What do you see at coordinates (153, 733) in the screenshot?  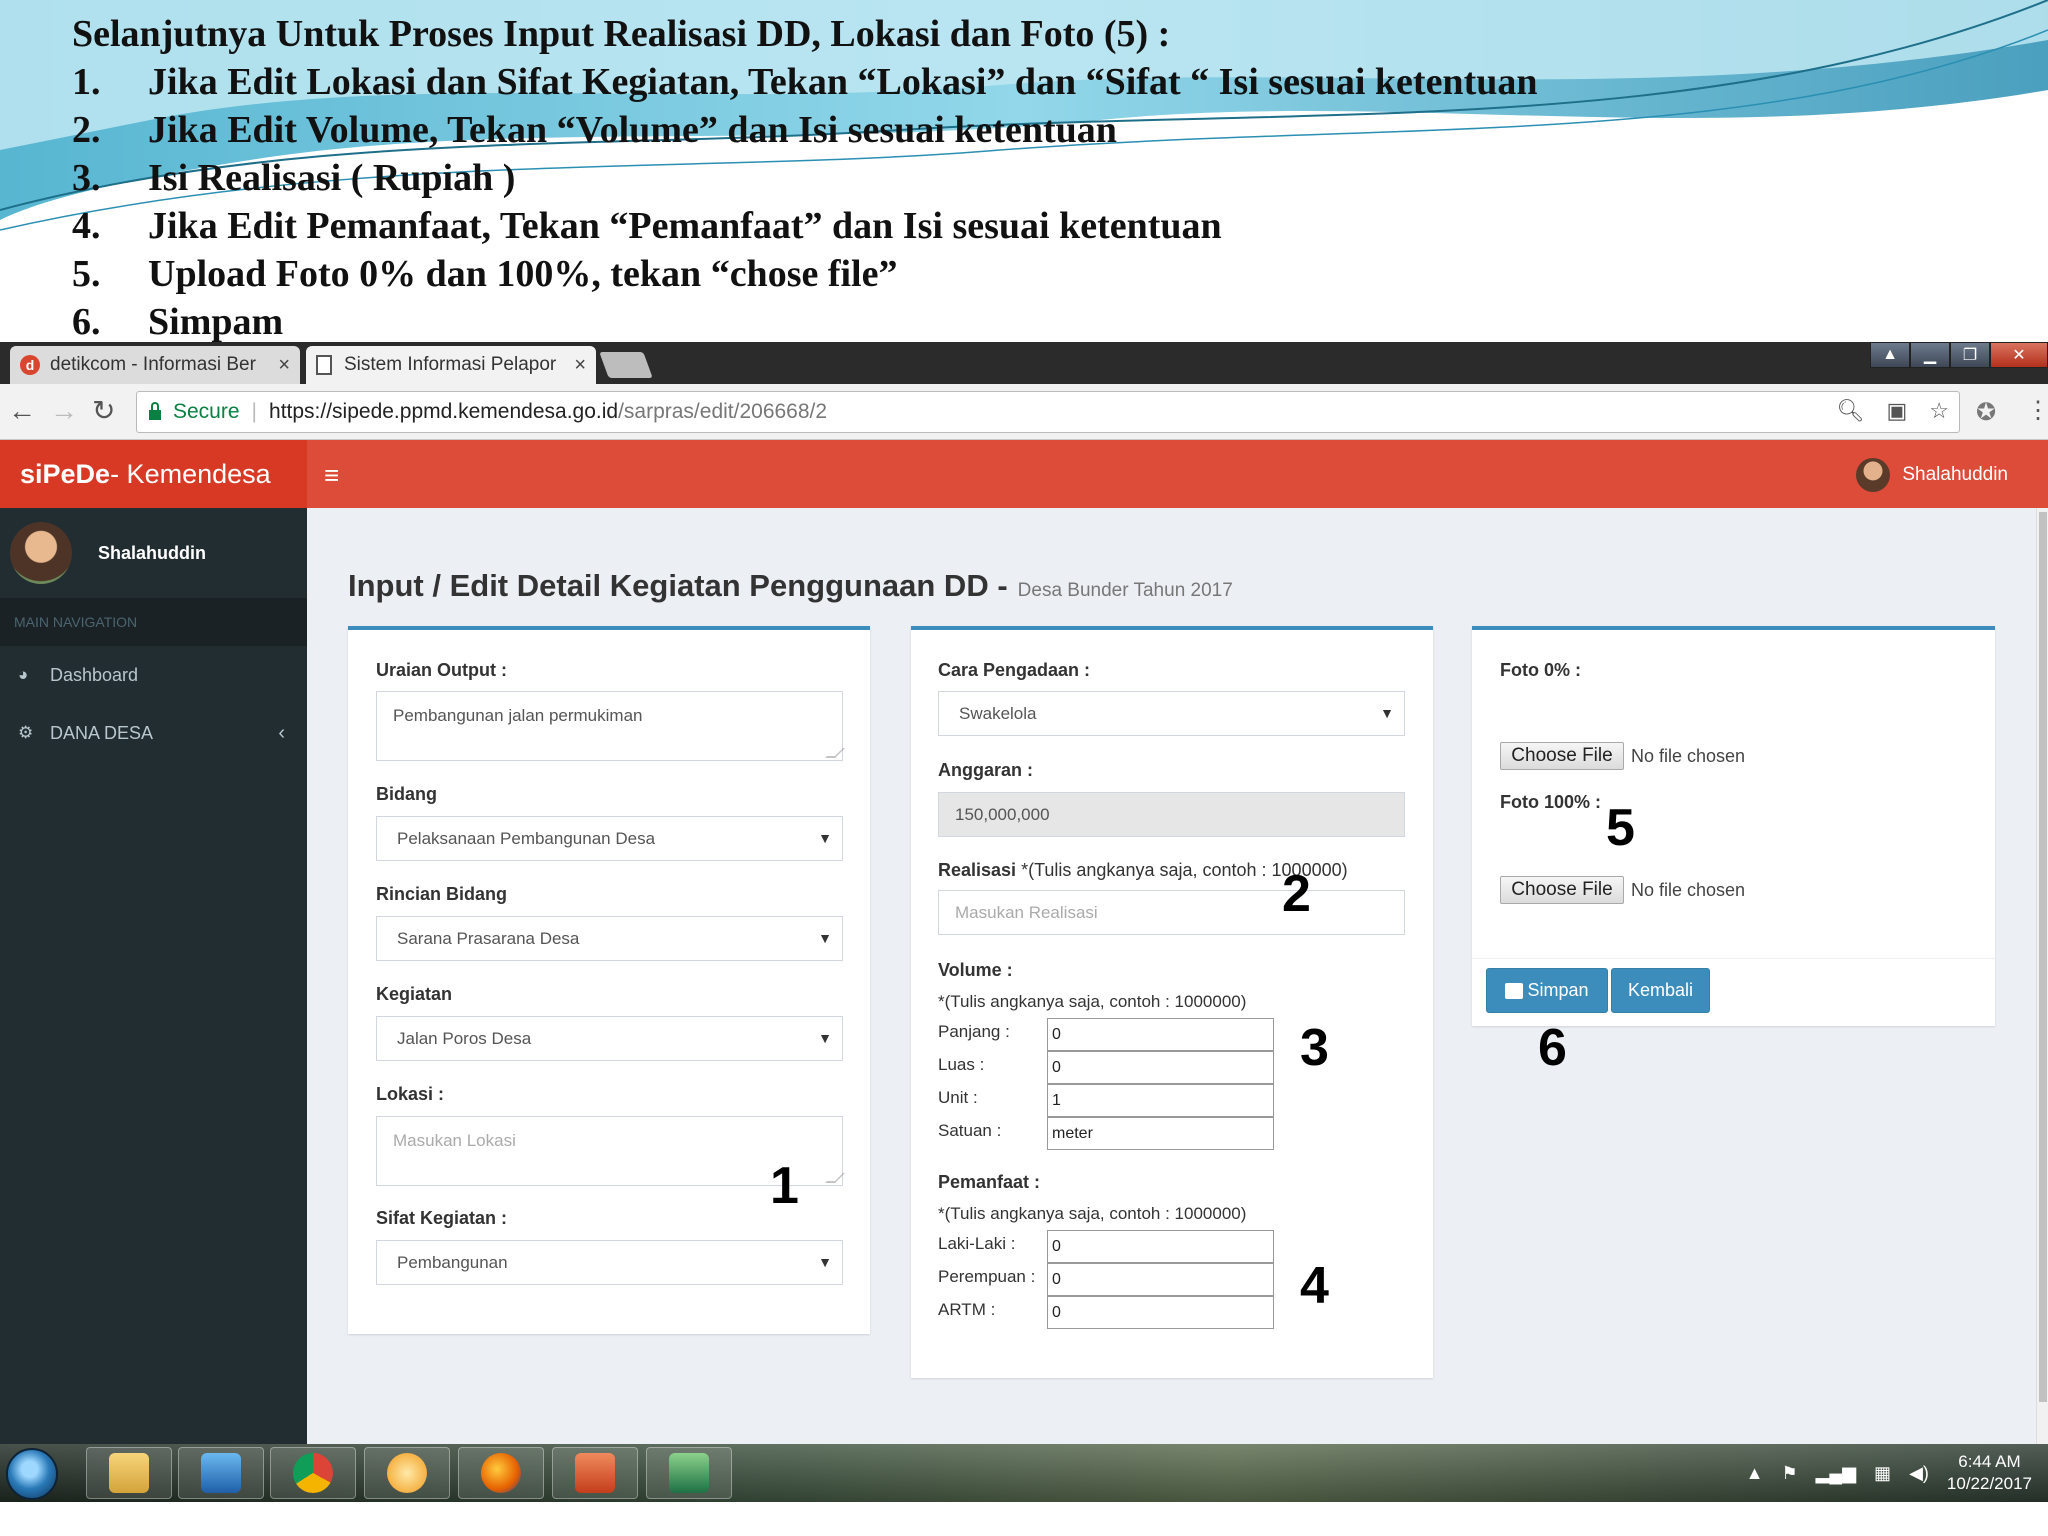 I see `sidebar-item-dana-desa: ⚙ DANA DESA ‹` at bounding box center [153, 733].